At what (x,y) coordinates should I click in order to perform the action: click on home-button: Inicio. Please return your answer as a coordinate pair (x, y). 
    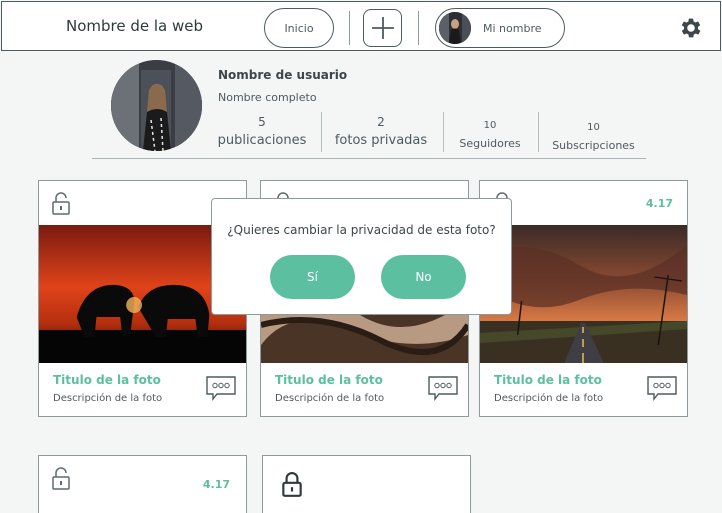
    Looking at the image, I should click on (299, 28).